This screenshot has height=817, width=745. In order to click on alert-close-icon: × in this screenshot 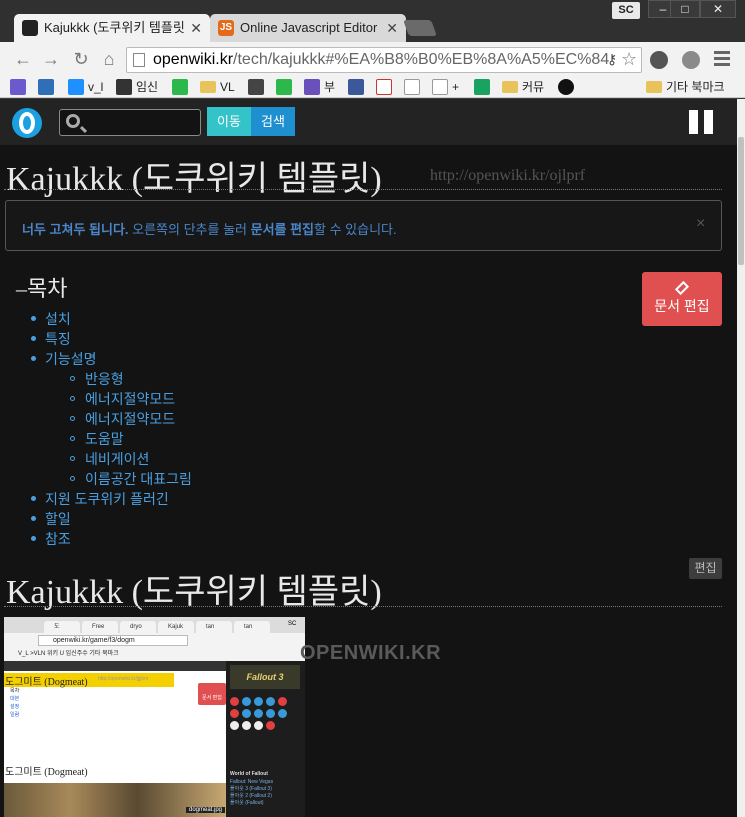, I will do `click(700, 224)`.